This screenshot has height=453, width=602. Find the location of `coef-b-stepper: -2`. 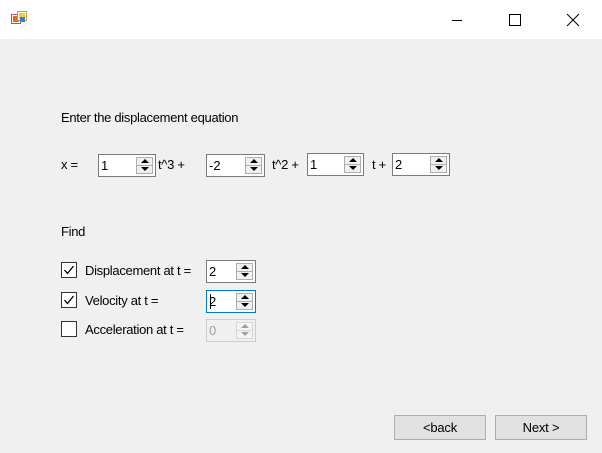

coef-b-stepper: -2 is located at coordinates (235, 165).